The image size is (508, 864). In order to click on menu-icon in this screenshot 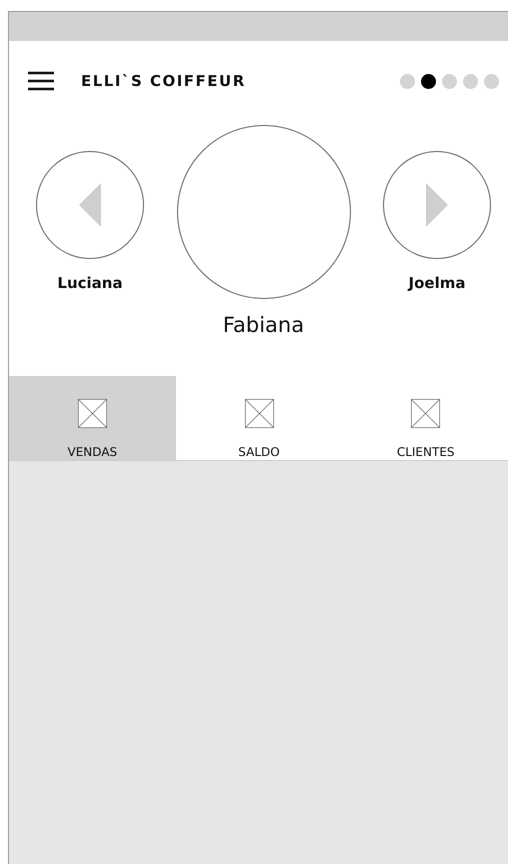, I will do `click(41, 81)`.